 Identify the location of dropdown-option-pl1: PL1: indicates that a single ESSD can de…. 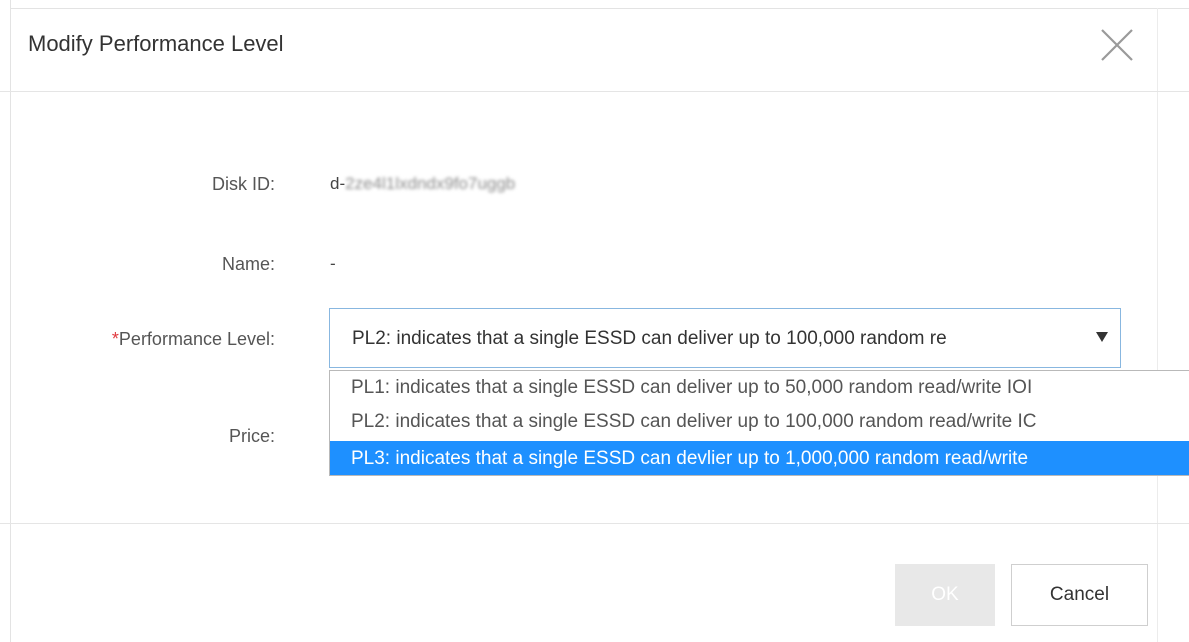
(759, 388).